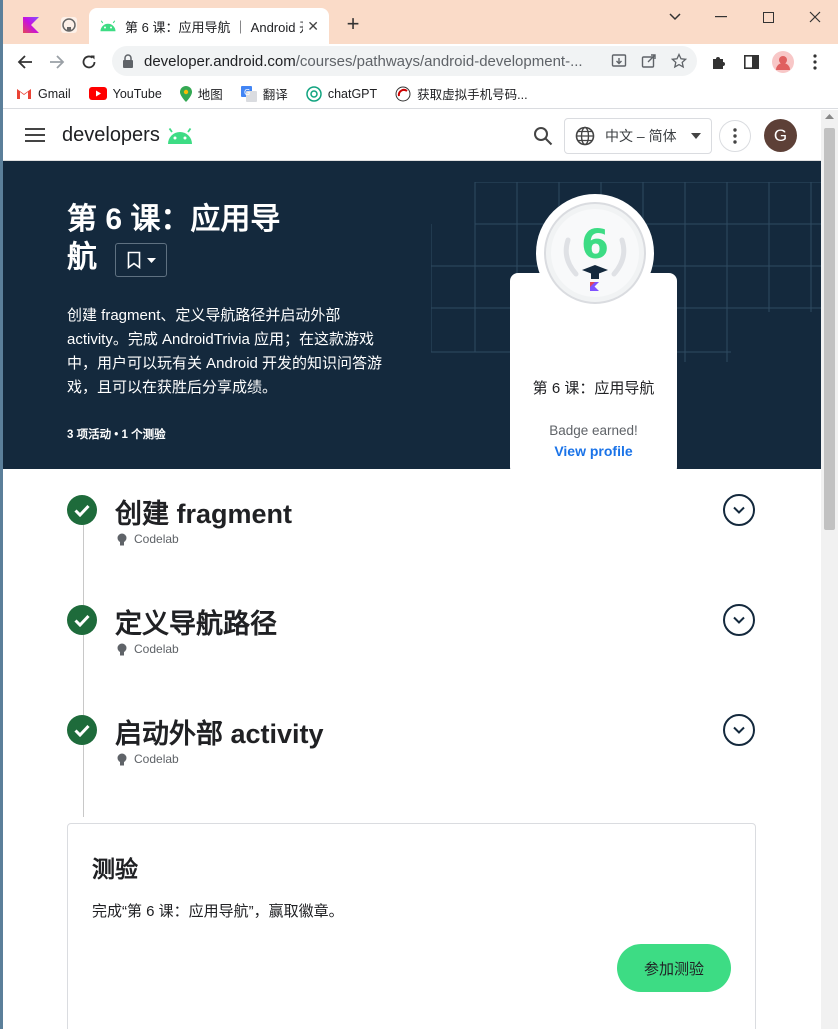 The height and width of the screenshot is (1029, 838). I want to click on minimize-icon, so click(721, 17).